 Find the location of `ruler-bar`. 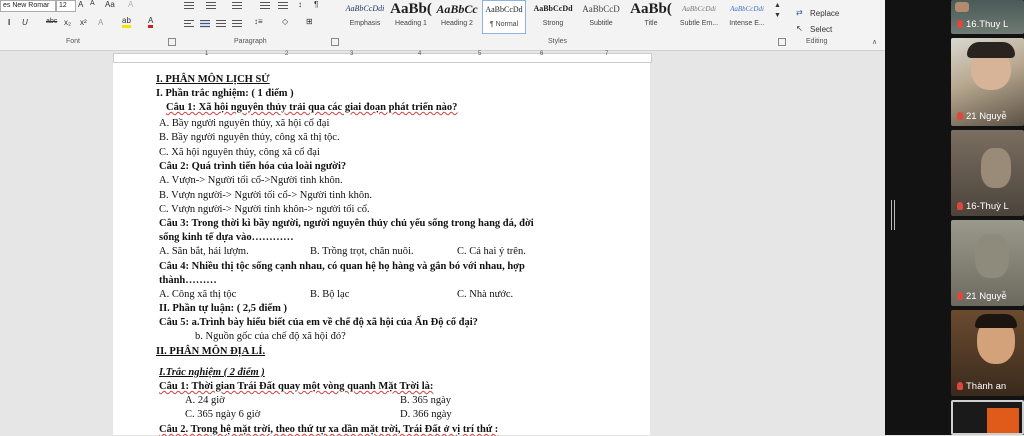

ruler-bar is located at coordinates (382, 58).